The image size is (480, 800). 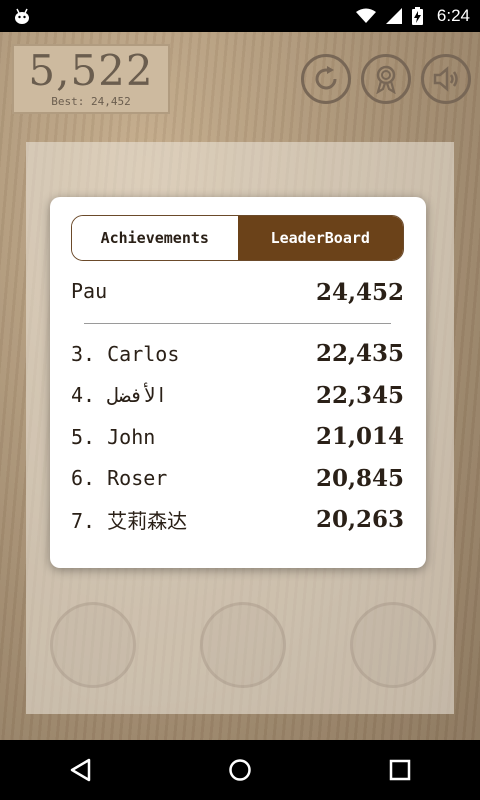 What do you see at coordinates (320, 238) in the screenshot?
I see `tab-leaderboard: LeaderBoard` at bounding box center [320, 238].